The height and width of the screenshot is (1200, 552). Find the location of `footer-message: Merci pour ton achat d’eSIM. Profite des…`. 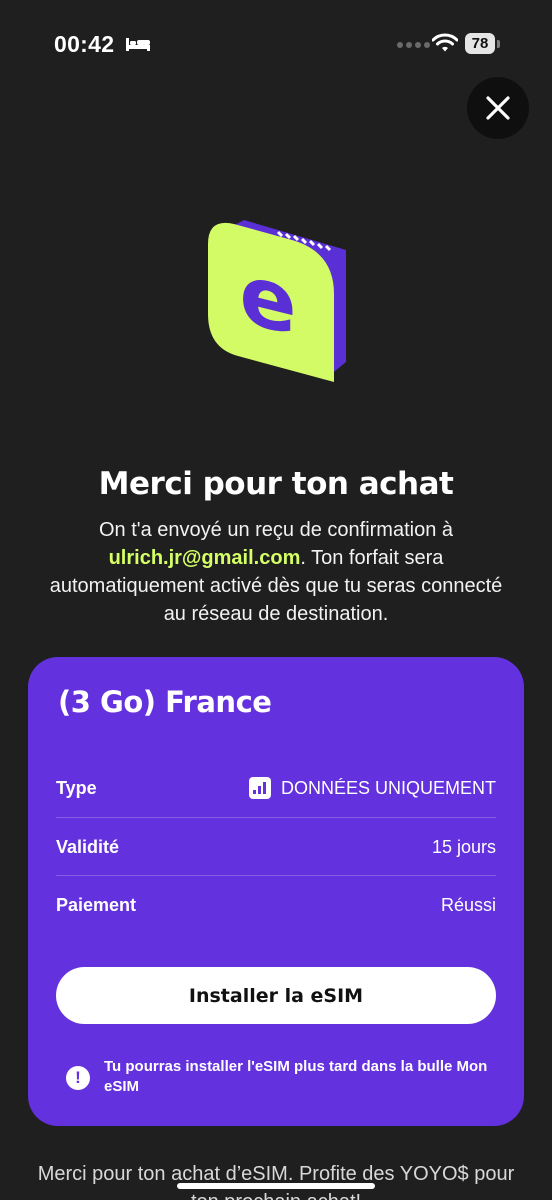

footer-message: Merci pour ton achat d’eSIM. Profite des… is located at coordinates (276, 1181).